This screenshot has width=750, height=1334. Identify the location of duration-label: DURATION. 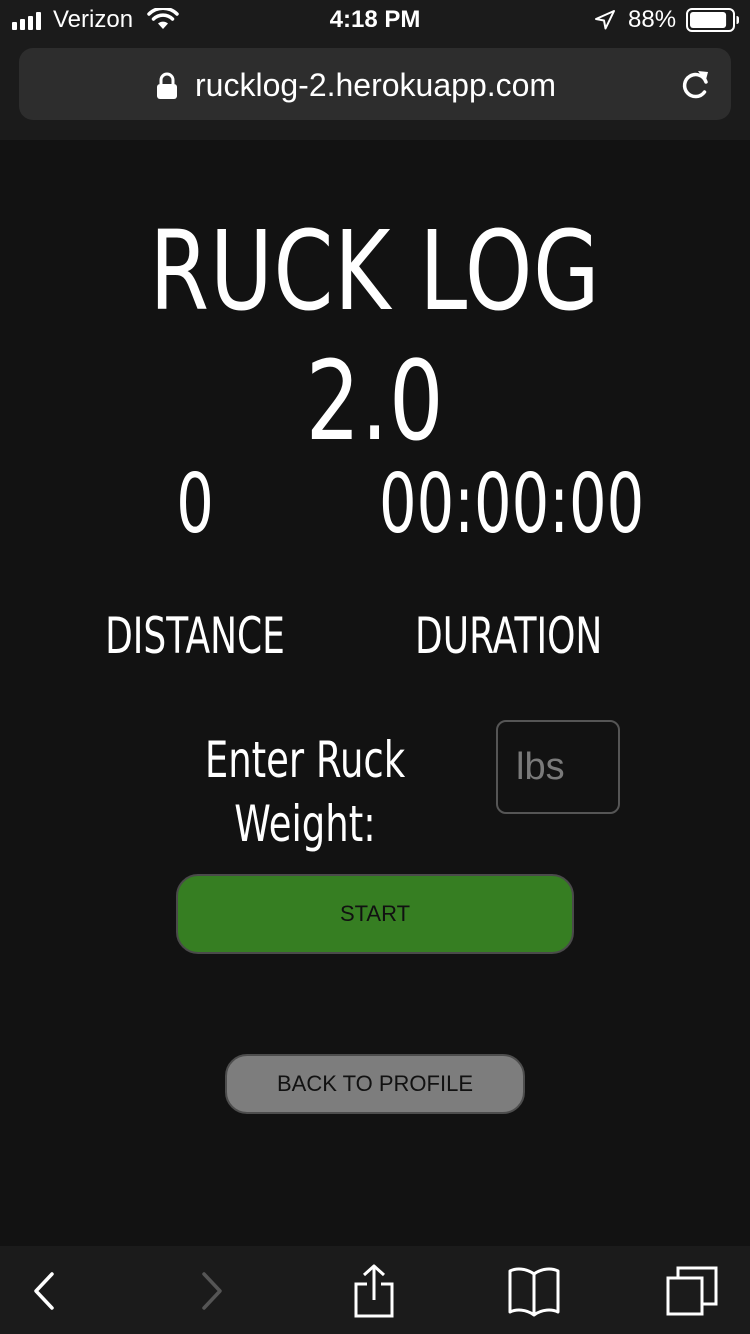
(509, 636).